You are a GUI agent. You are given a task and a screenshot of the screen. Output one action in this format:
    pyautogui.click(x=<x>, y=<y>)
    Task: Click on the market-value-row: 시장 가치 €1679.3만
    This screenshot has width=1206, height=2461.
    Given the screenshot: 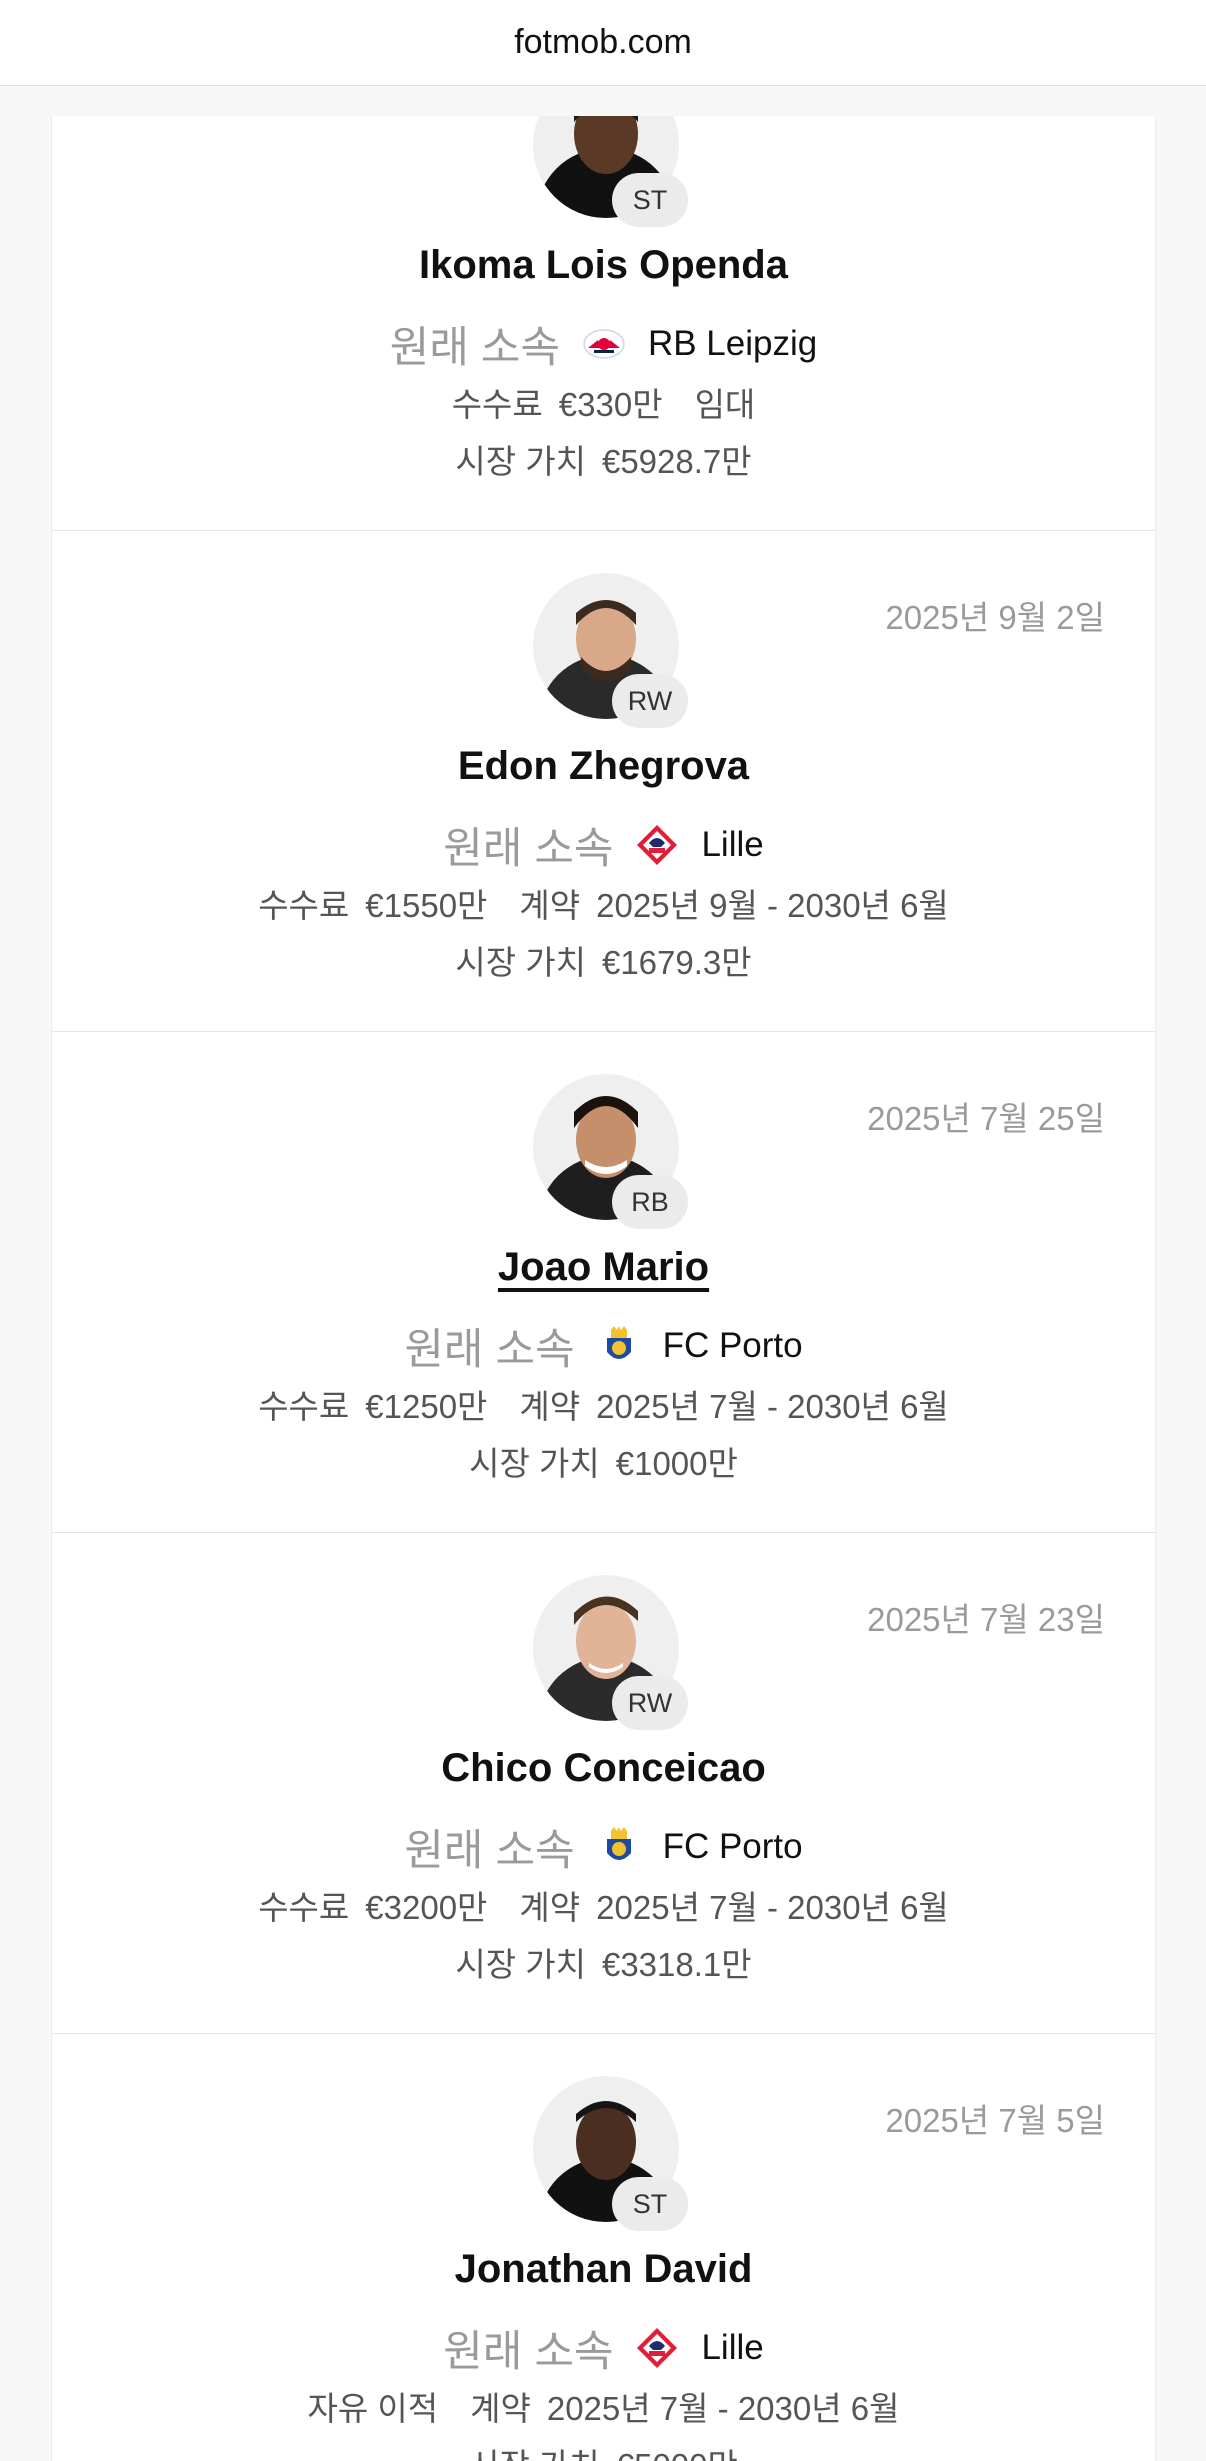 What is the action you would take?
    pyautogui.click(x=603, y=960)
    